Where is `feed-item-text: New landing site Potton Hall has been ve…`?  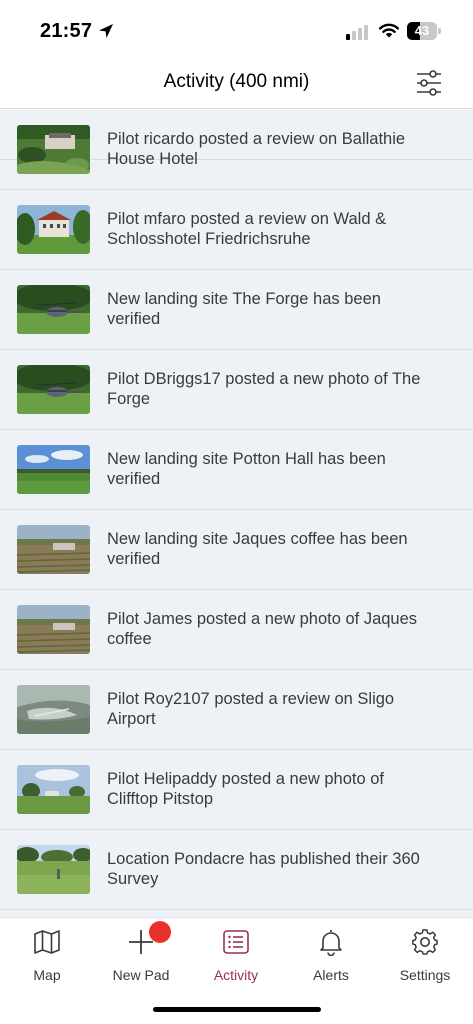
feed-item-text: New landing site Potton Hall has been ve… is located at coordinates (246, 469).